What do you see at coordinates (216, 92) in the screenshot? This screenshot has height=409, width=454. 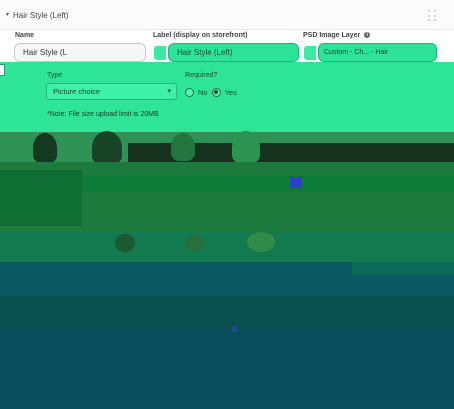 I see `required-yes-radio` at bounding box center [216, 92].